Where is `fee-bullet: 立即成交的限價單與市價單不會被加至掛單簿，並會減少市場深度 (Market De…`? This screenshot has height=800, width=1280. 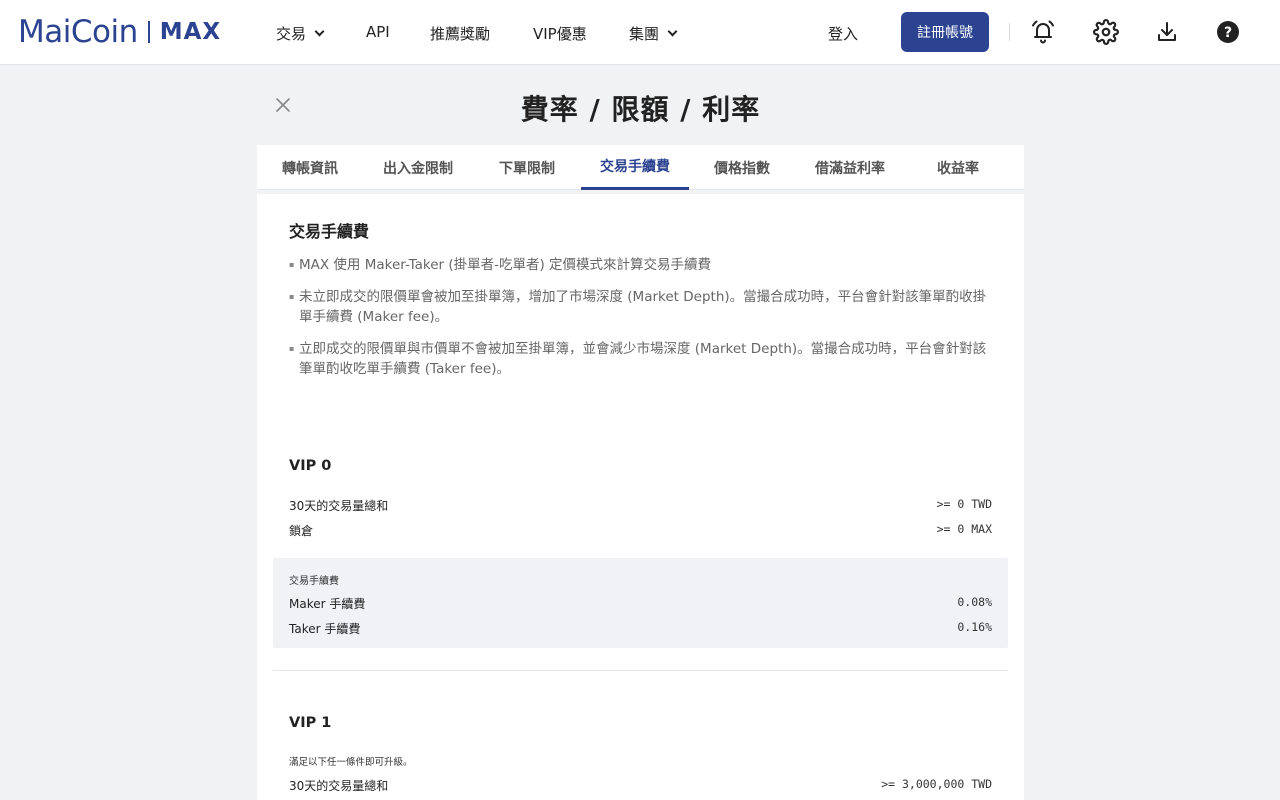 fee-bullet: 立即成交的限價單與市價單不會被加至掛單簿，並會減少市場深度 (Market De… is located at coordinates (639, 359).